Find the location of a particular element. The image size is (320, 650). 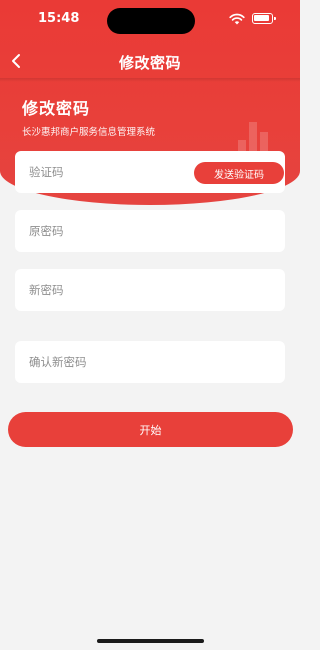

new-password-input is located at coordinates (149, 290).